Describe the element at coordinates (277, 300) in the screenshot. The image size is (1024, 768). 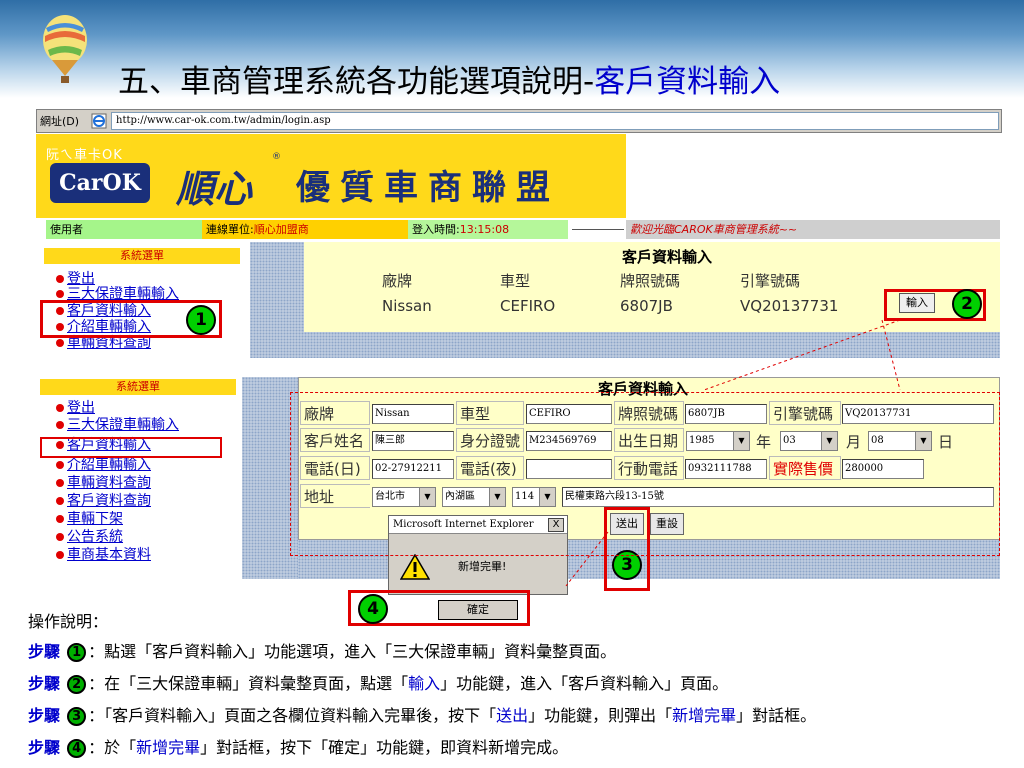
I see `dotted-spacer` at that location.